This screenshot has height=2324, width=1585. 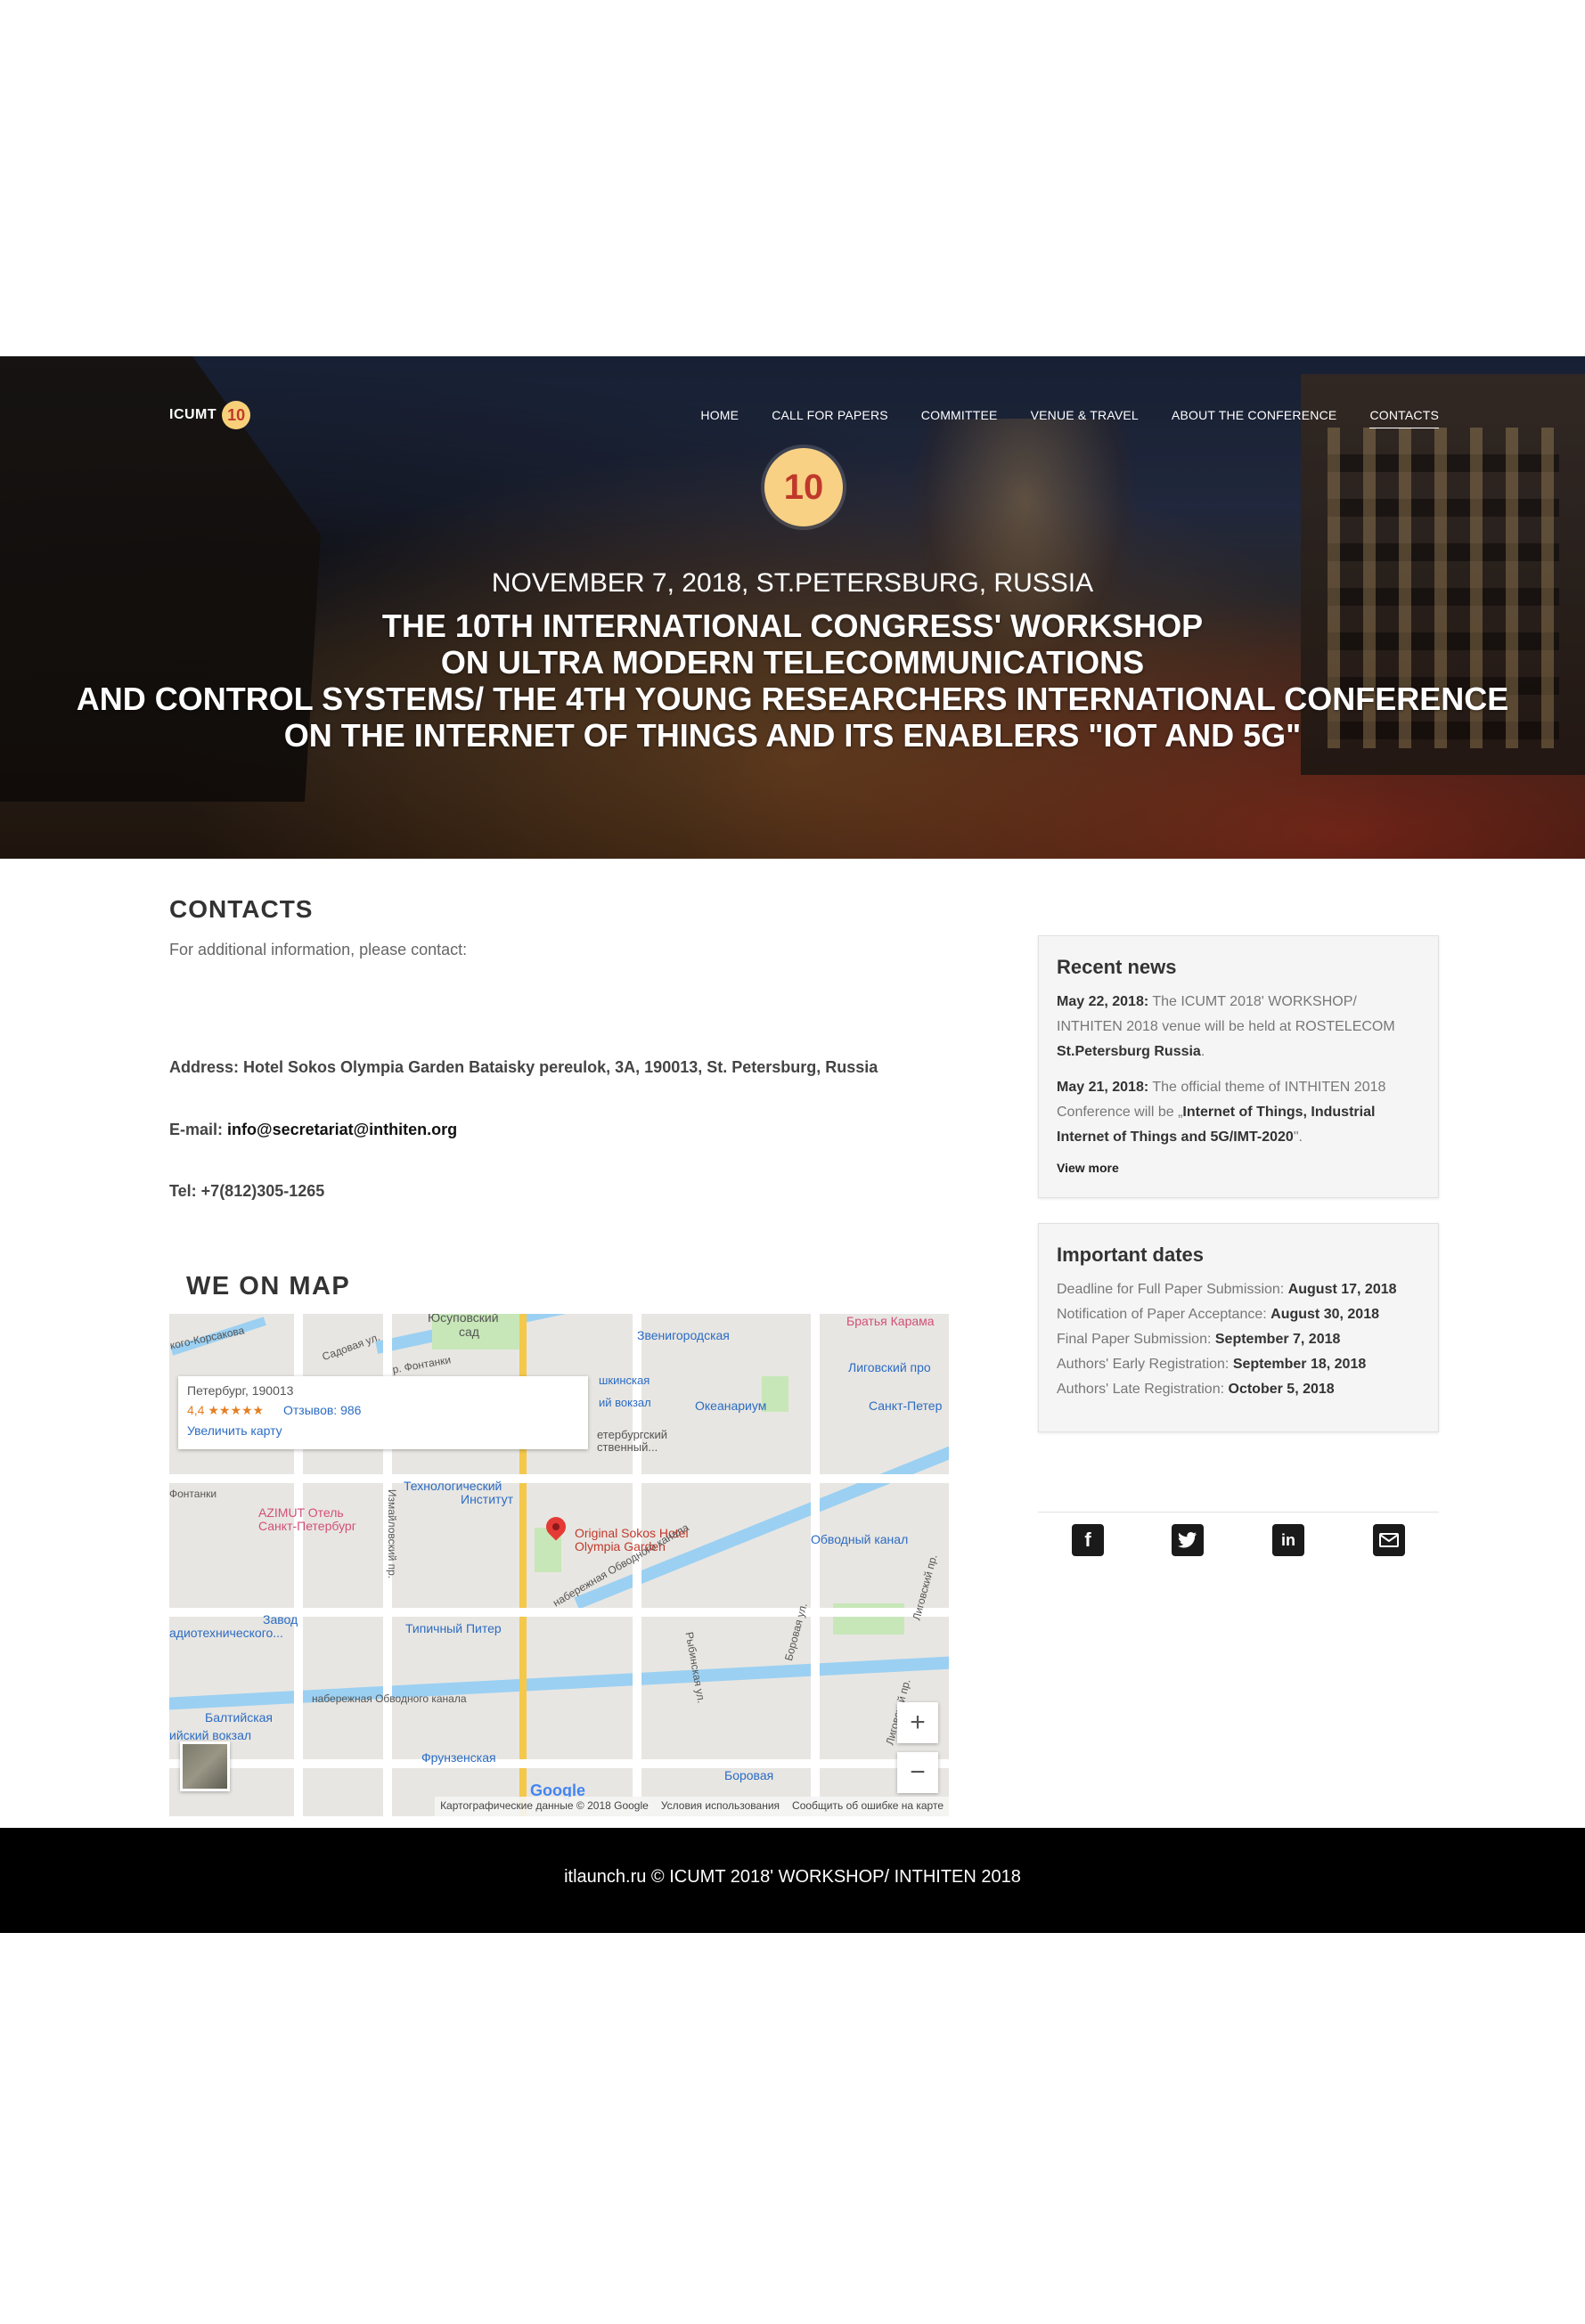 What do you see at coordinates (464, 1319) in the screenshot?
I see `map-label: Юсуповский` at bounding box center [464, 1319].